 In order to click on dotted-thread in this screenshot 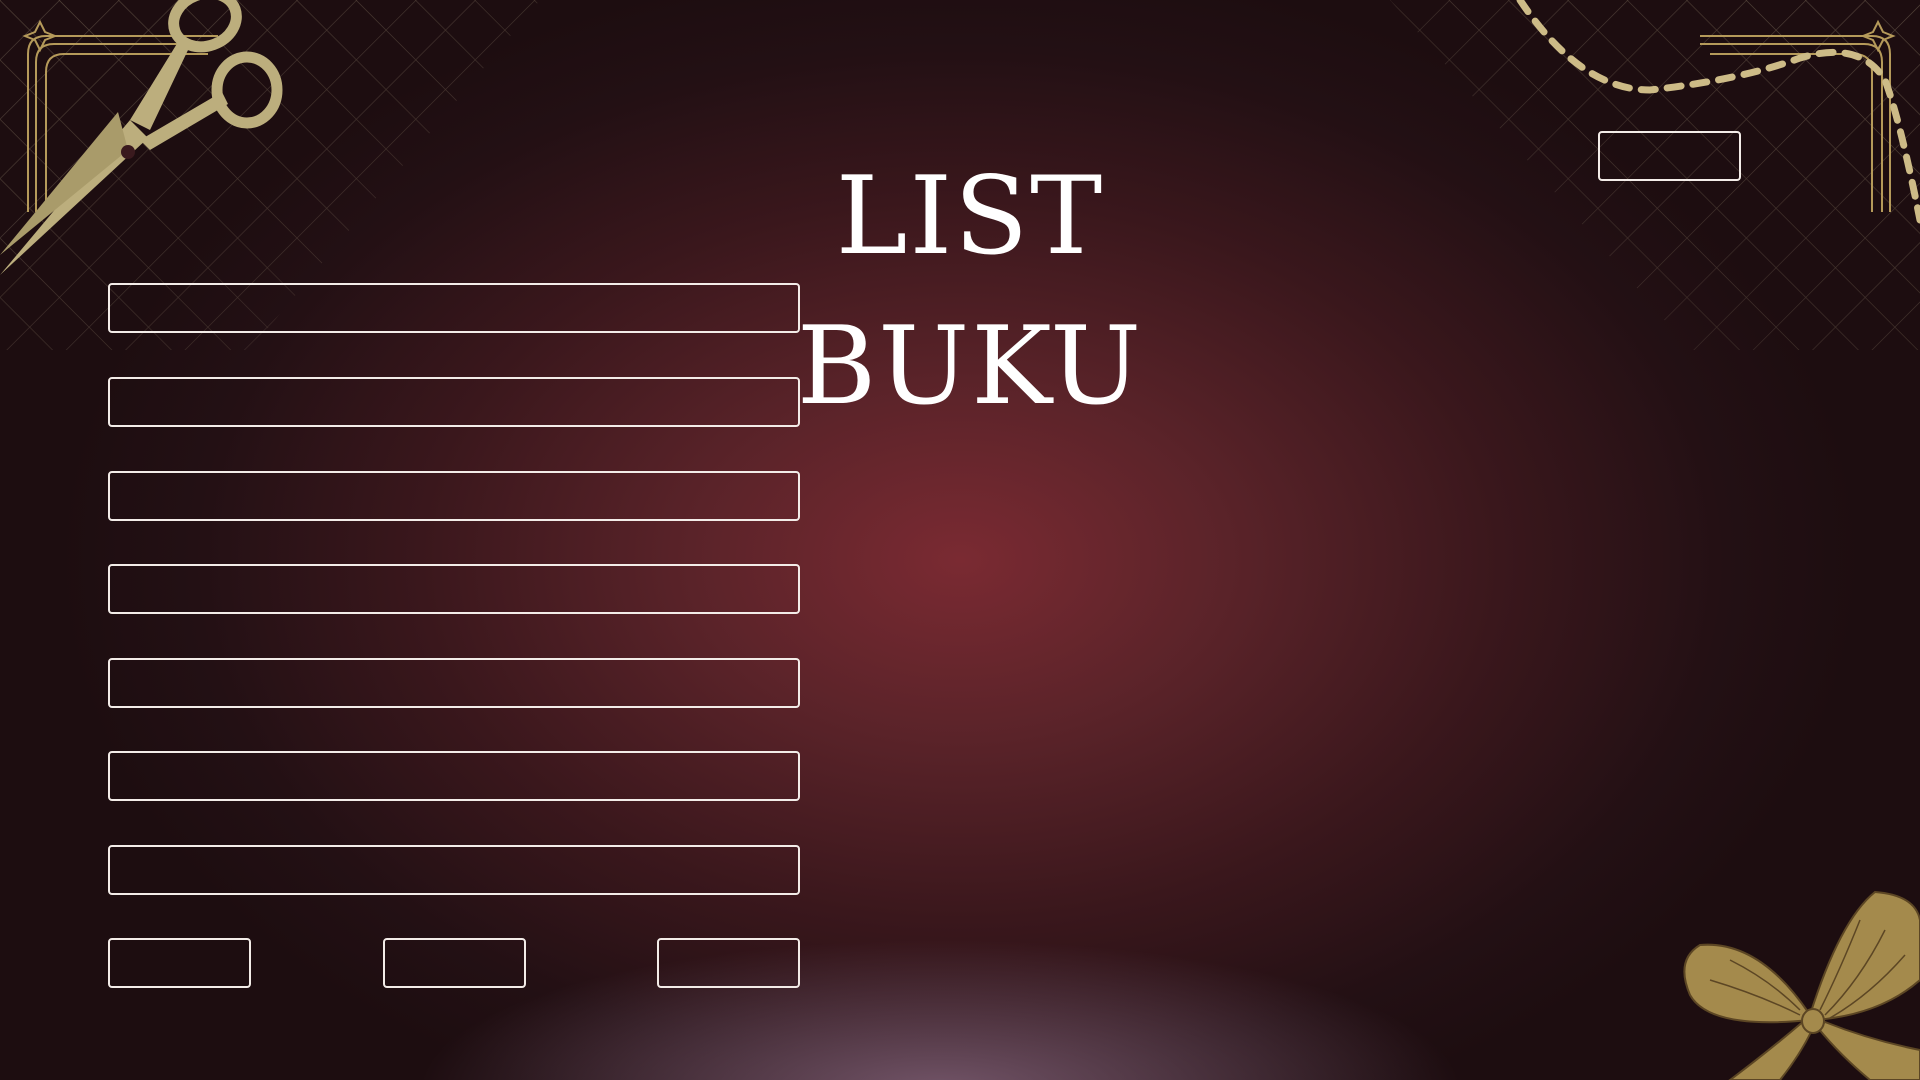, I will do `click(1718, 112)`.